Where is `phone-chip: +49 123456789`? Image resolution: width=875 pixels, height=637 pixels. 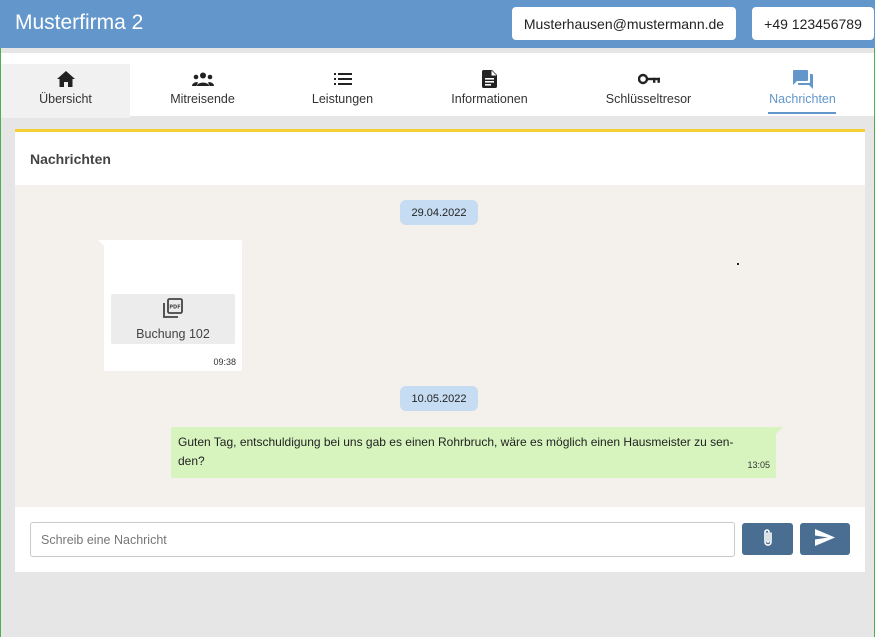
phone-chip: +49 123456789 is located at coordinates (813, 23).